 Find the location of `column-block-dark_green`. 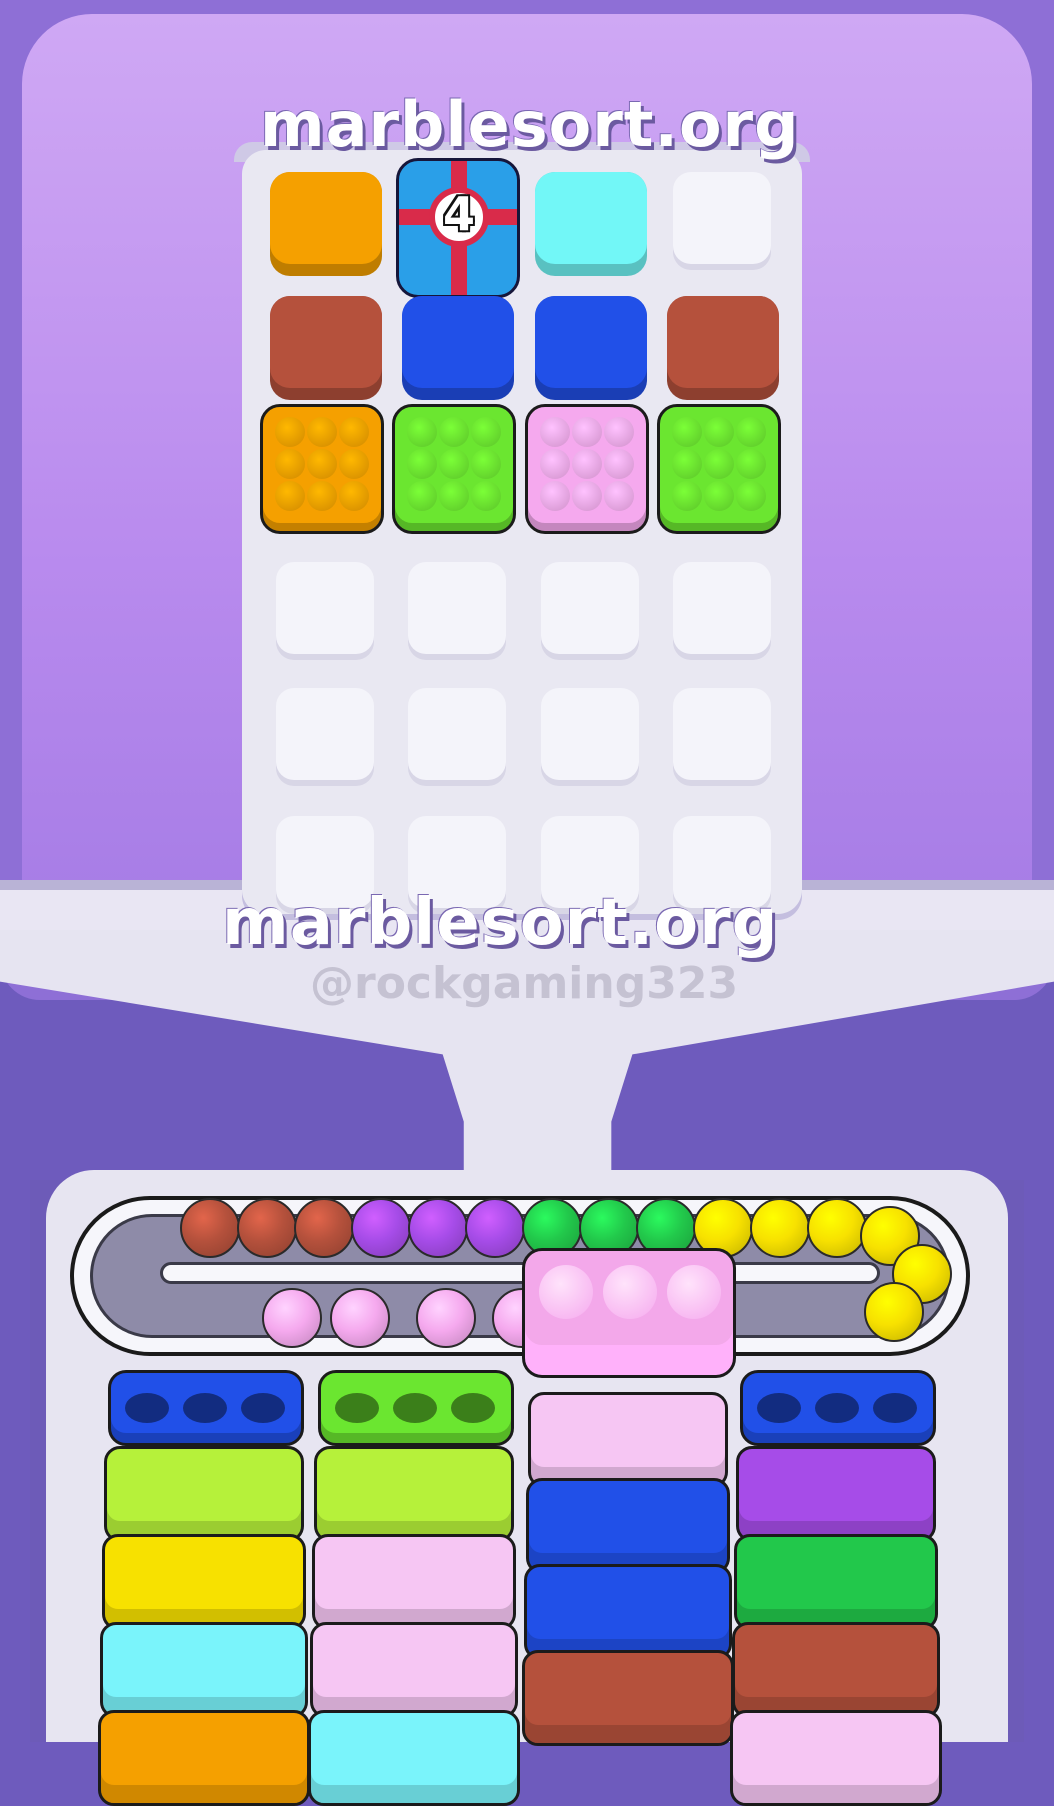

column-block-dark_green is located at coordinates (836, 1582).